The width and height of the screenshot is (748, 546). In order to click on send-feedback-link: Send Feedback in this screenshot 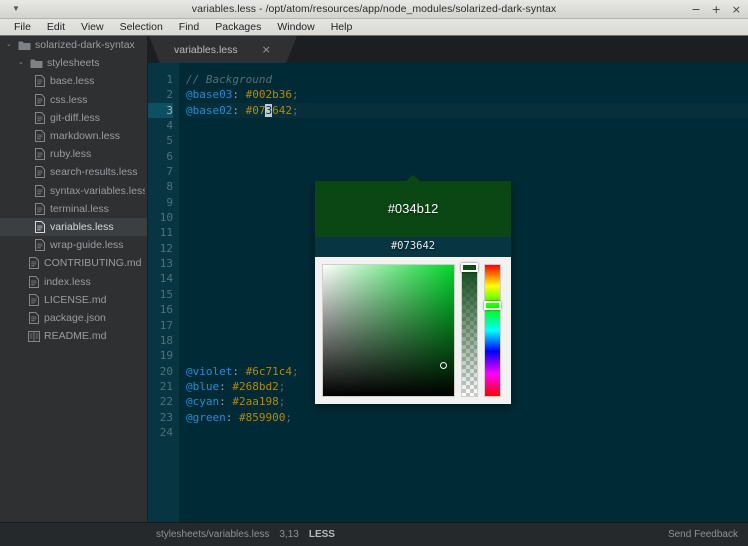, I will do `click(703, 534)`.